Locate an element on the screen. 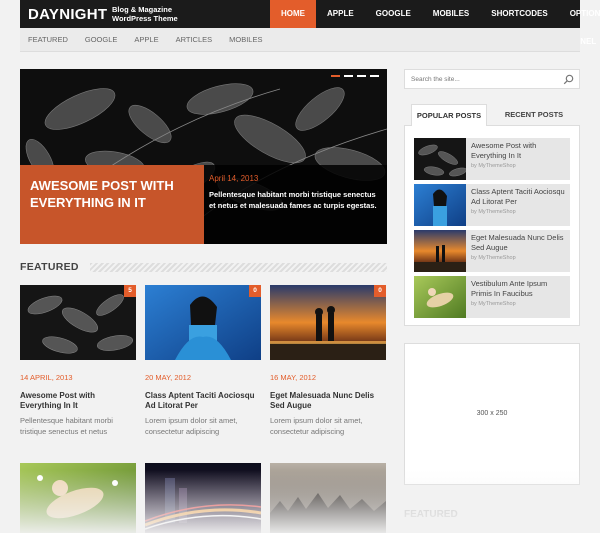 This screenshot has width=600, height=533. post-date: 16 MAY, 2012 is located at coordinates (293, 377).